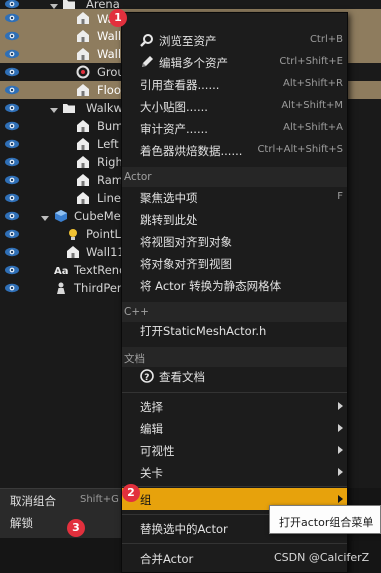 The image size is (381, 573). Describe the element at coordinates (69, 108) in the screenshot. I see `folder-icon` at that location.